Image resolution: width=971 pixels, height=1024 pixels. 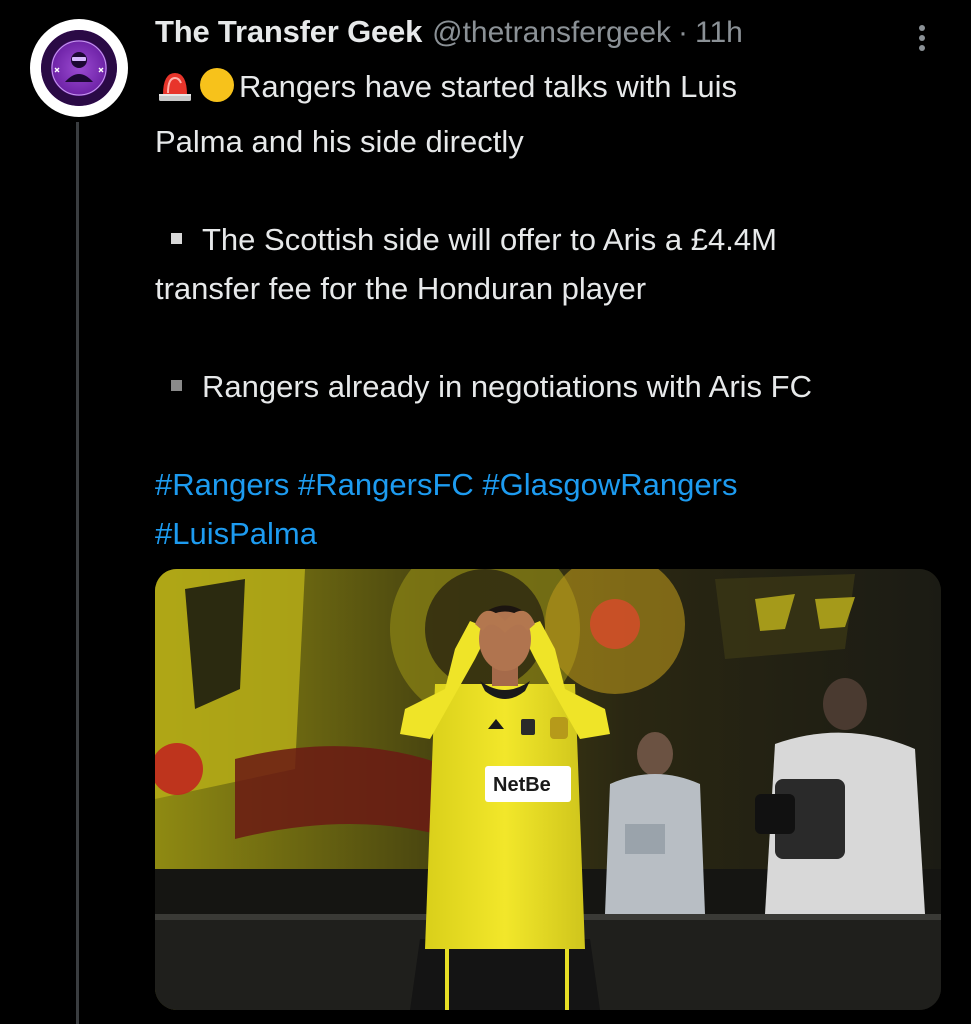 I want to click on tweet-line-2: Palma and his side directly, so click(x=339, y=141).